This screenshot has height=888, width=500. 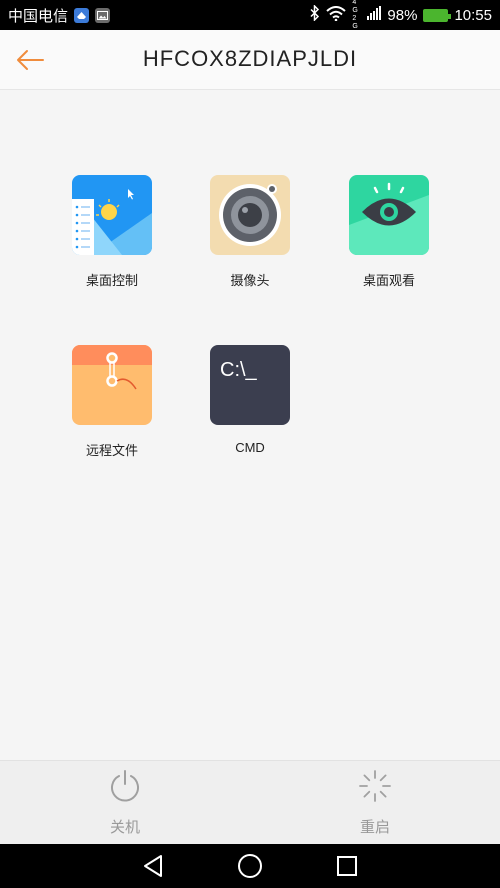 I want to click on wifi-icon, so click(x=336, y=15).